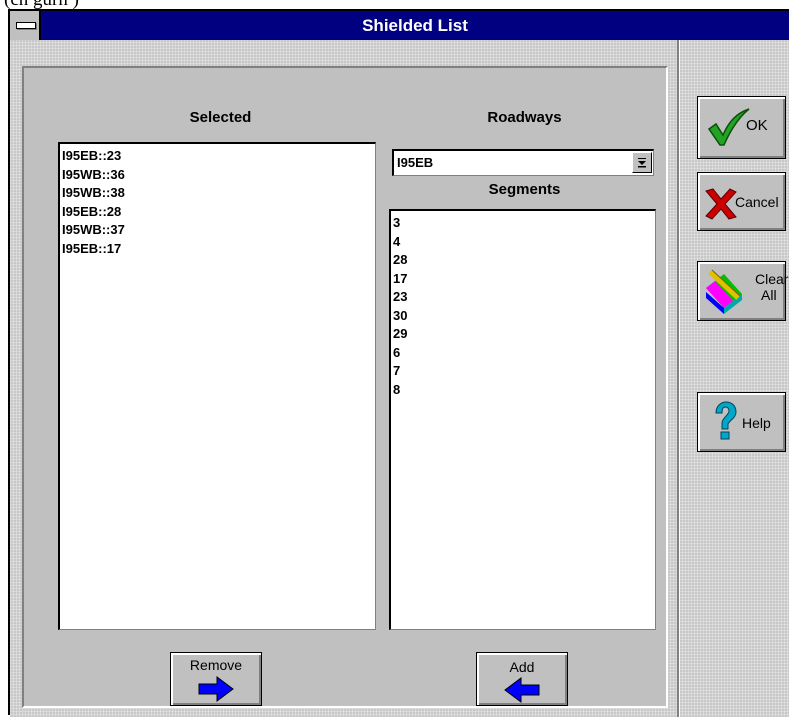 This screenshot has height=717, width=789. What do you see at coordinates (217, 230) in the screenshot?
I see `selected-list-item: I95WB::37` at bounding box center [217, 230].